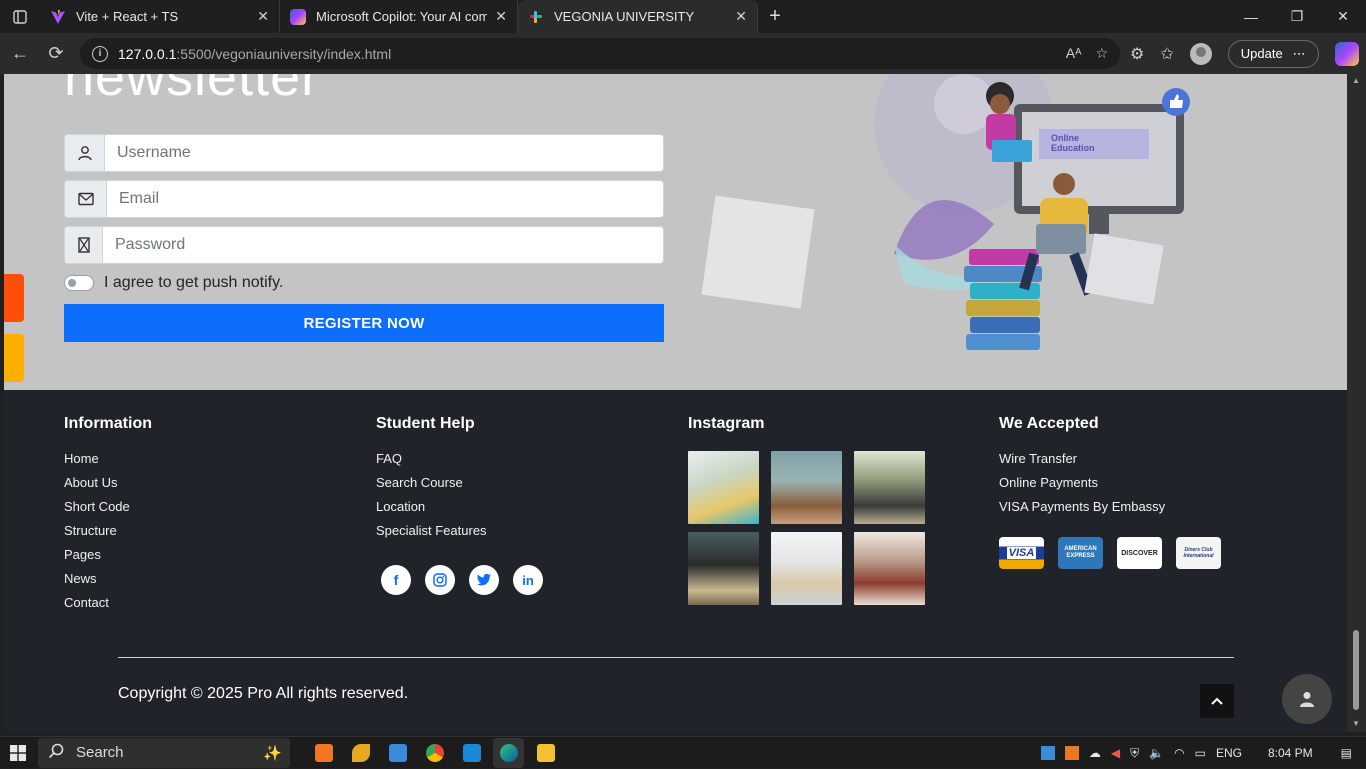 The width and height of the screenshot is (1366, 769). I want to click on tray-arrow-icon: ◀, so click(1115, 753).